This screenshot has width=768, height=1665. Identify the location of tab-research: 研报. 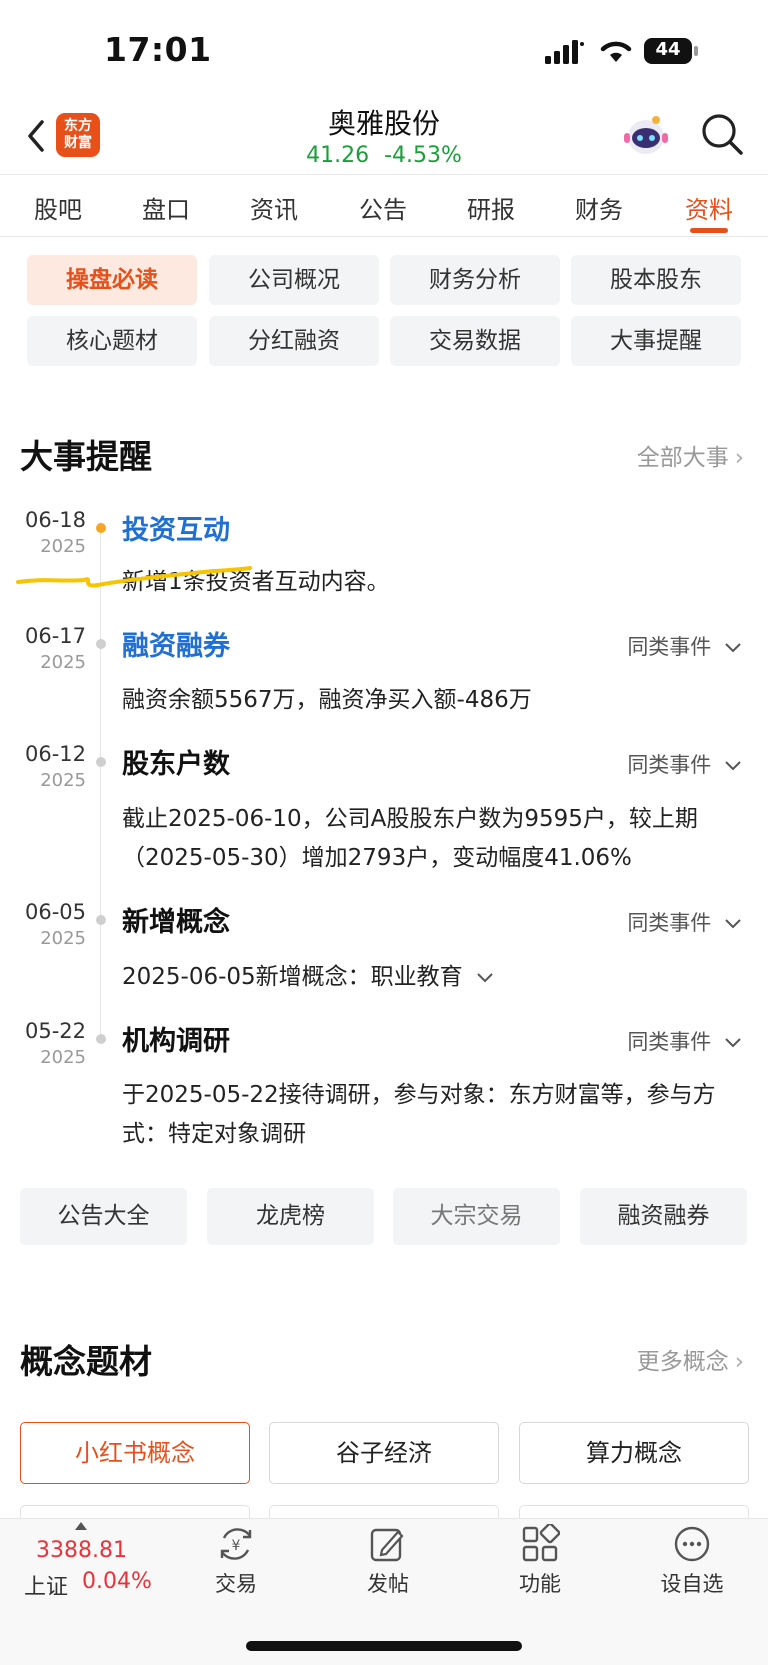
(491, 207).